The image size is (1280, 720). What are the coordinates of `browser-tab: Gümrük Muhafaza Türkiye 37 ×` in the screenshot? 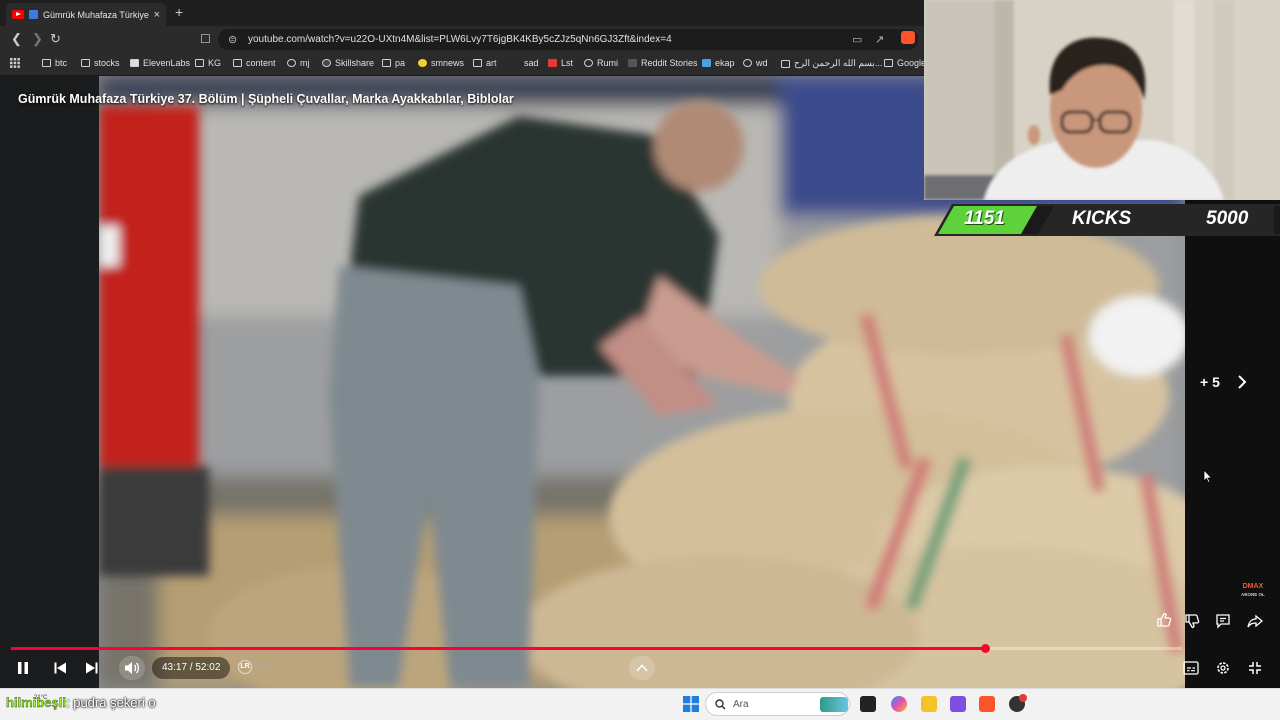 It's located at (86, 14).